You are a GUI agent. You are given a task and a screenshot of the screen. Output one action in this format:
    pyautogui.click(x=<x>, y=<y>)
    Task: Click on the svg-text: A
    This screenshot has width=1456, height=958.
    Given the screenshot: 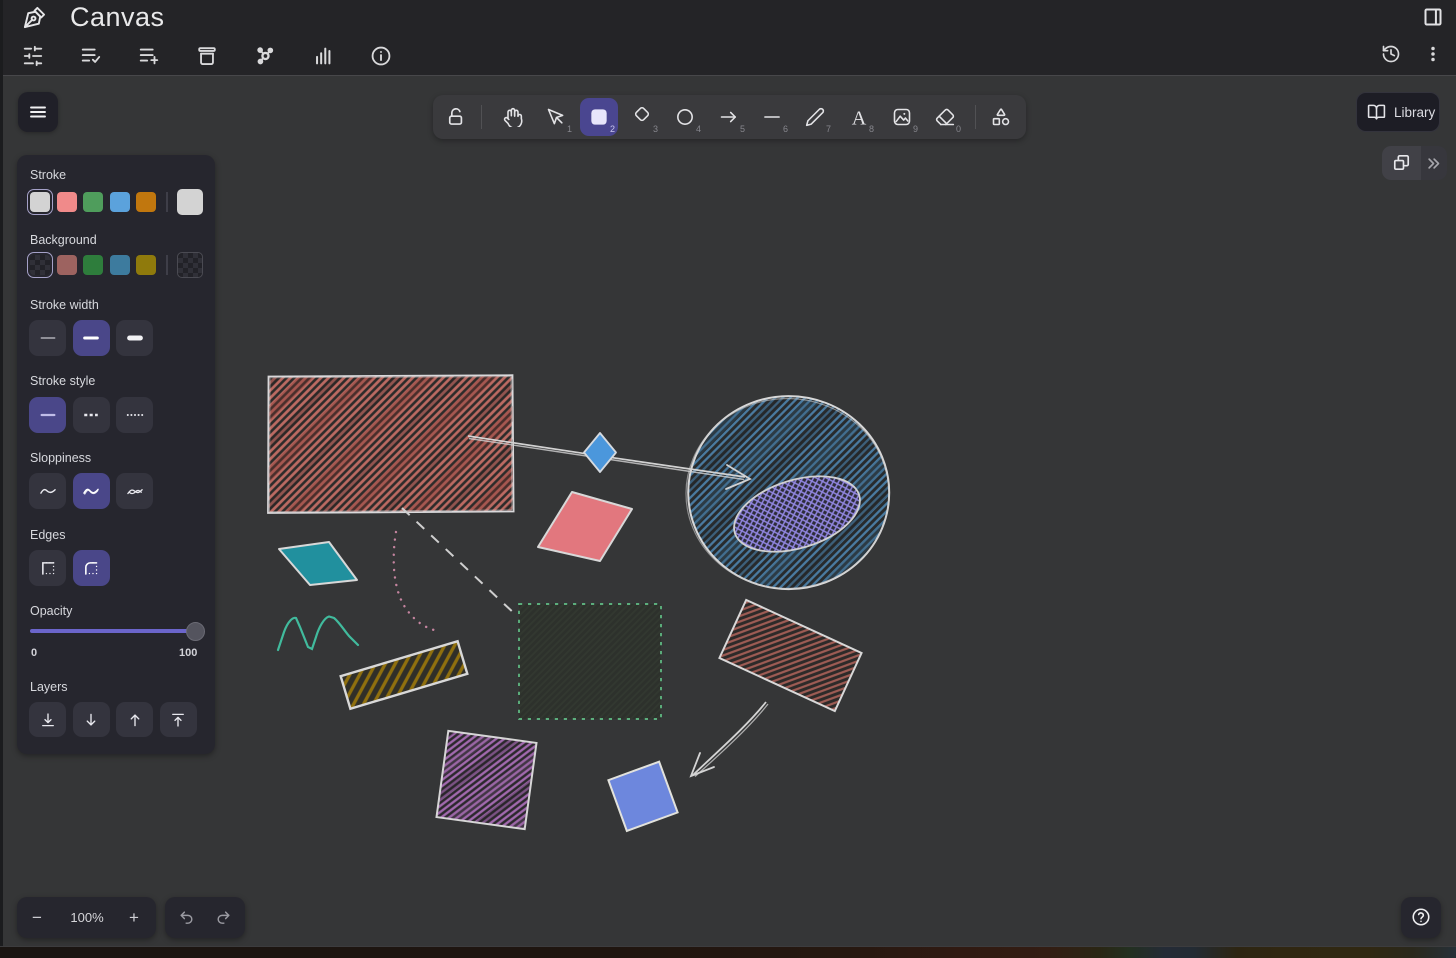 What is the action you would take?
    pyautogui.click(x=859, y=118)
    